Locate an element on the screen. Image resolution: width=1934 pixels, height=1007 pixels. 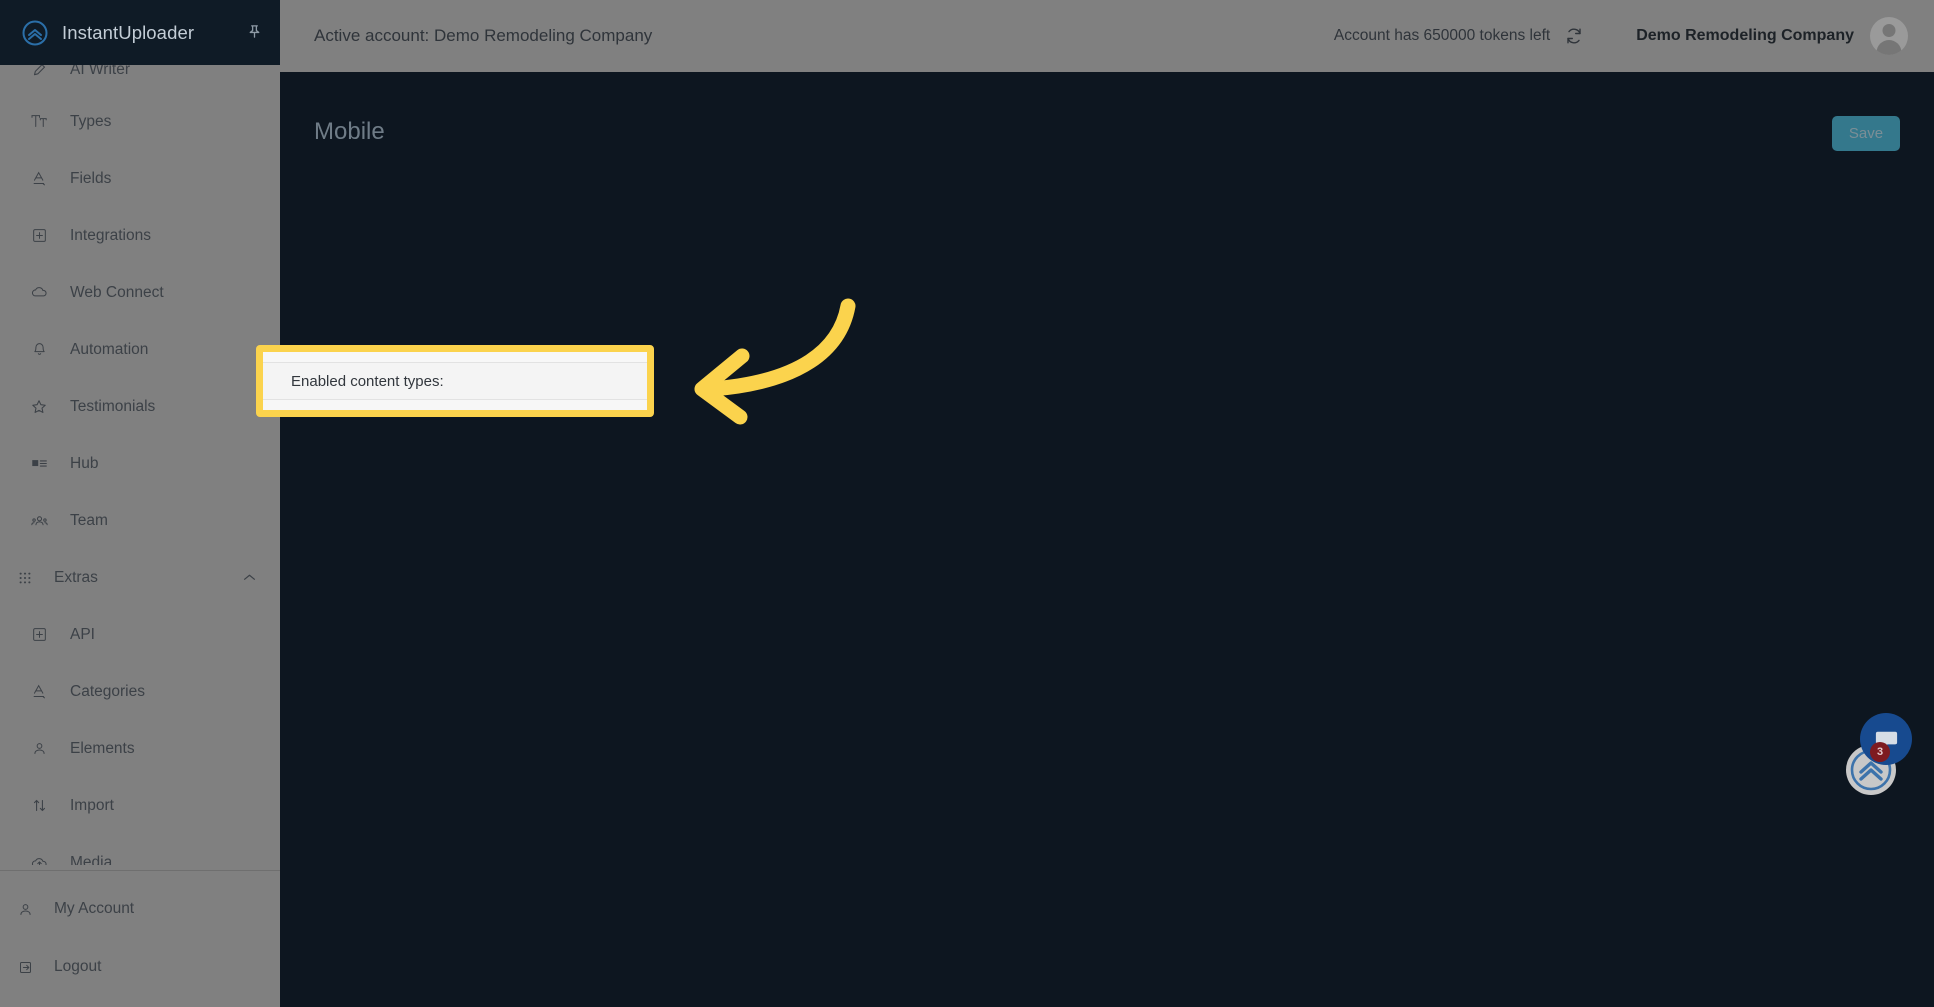
sidebar-item-categories: Categories is located at coordinates (140, 691).